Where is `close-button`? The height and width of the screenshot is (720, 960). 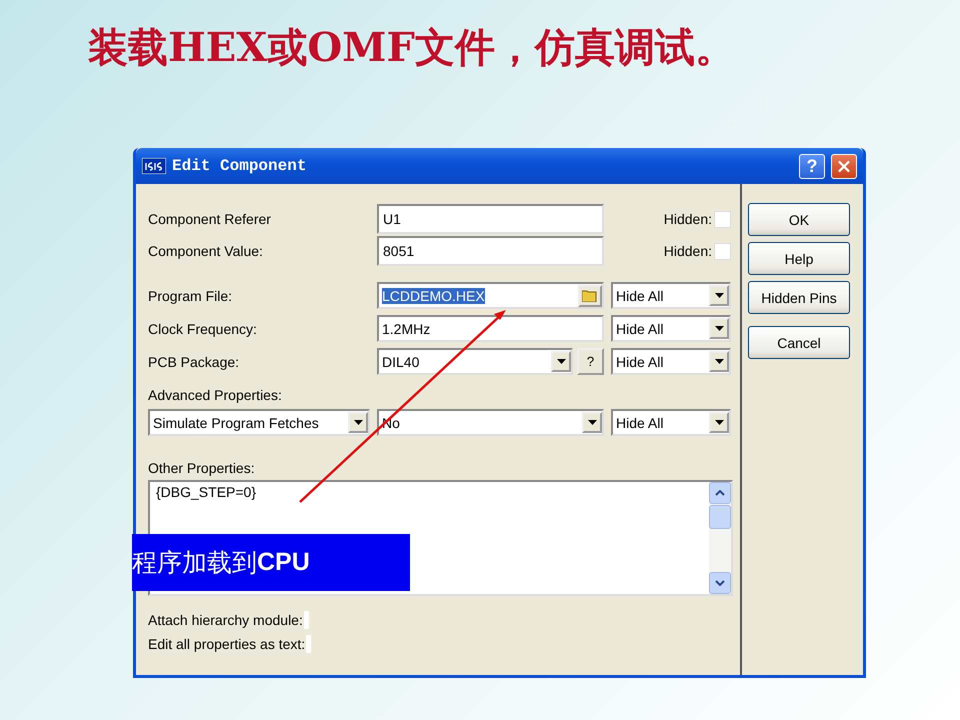 close-button is located at coordinates (844, 166).